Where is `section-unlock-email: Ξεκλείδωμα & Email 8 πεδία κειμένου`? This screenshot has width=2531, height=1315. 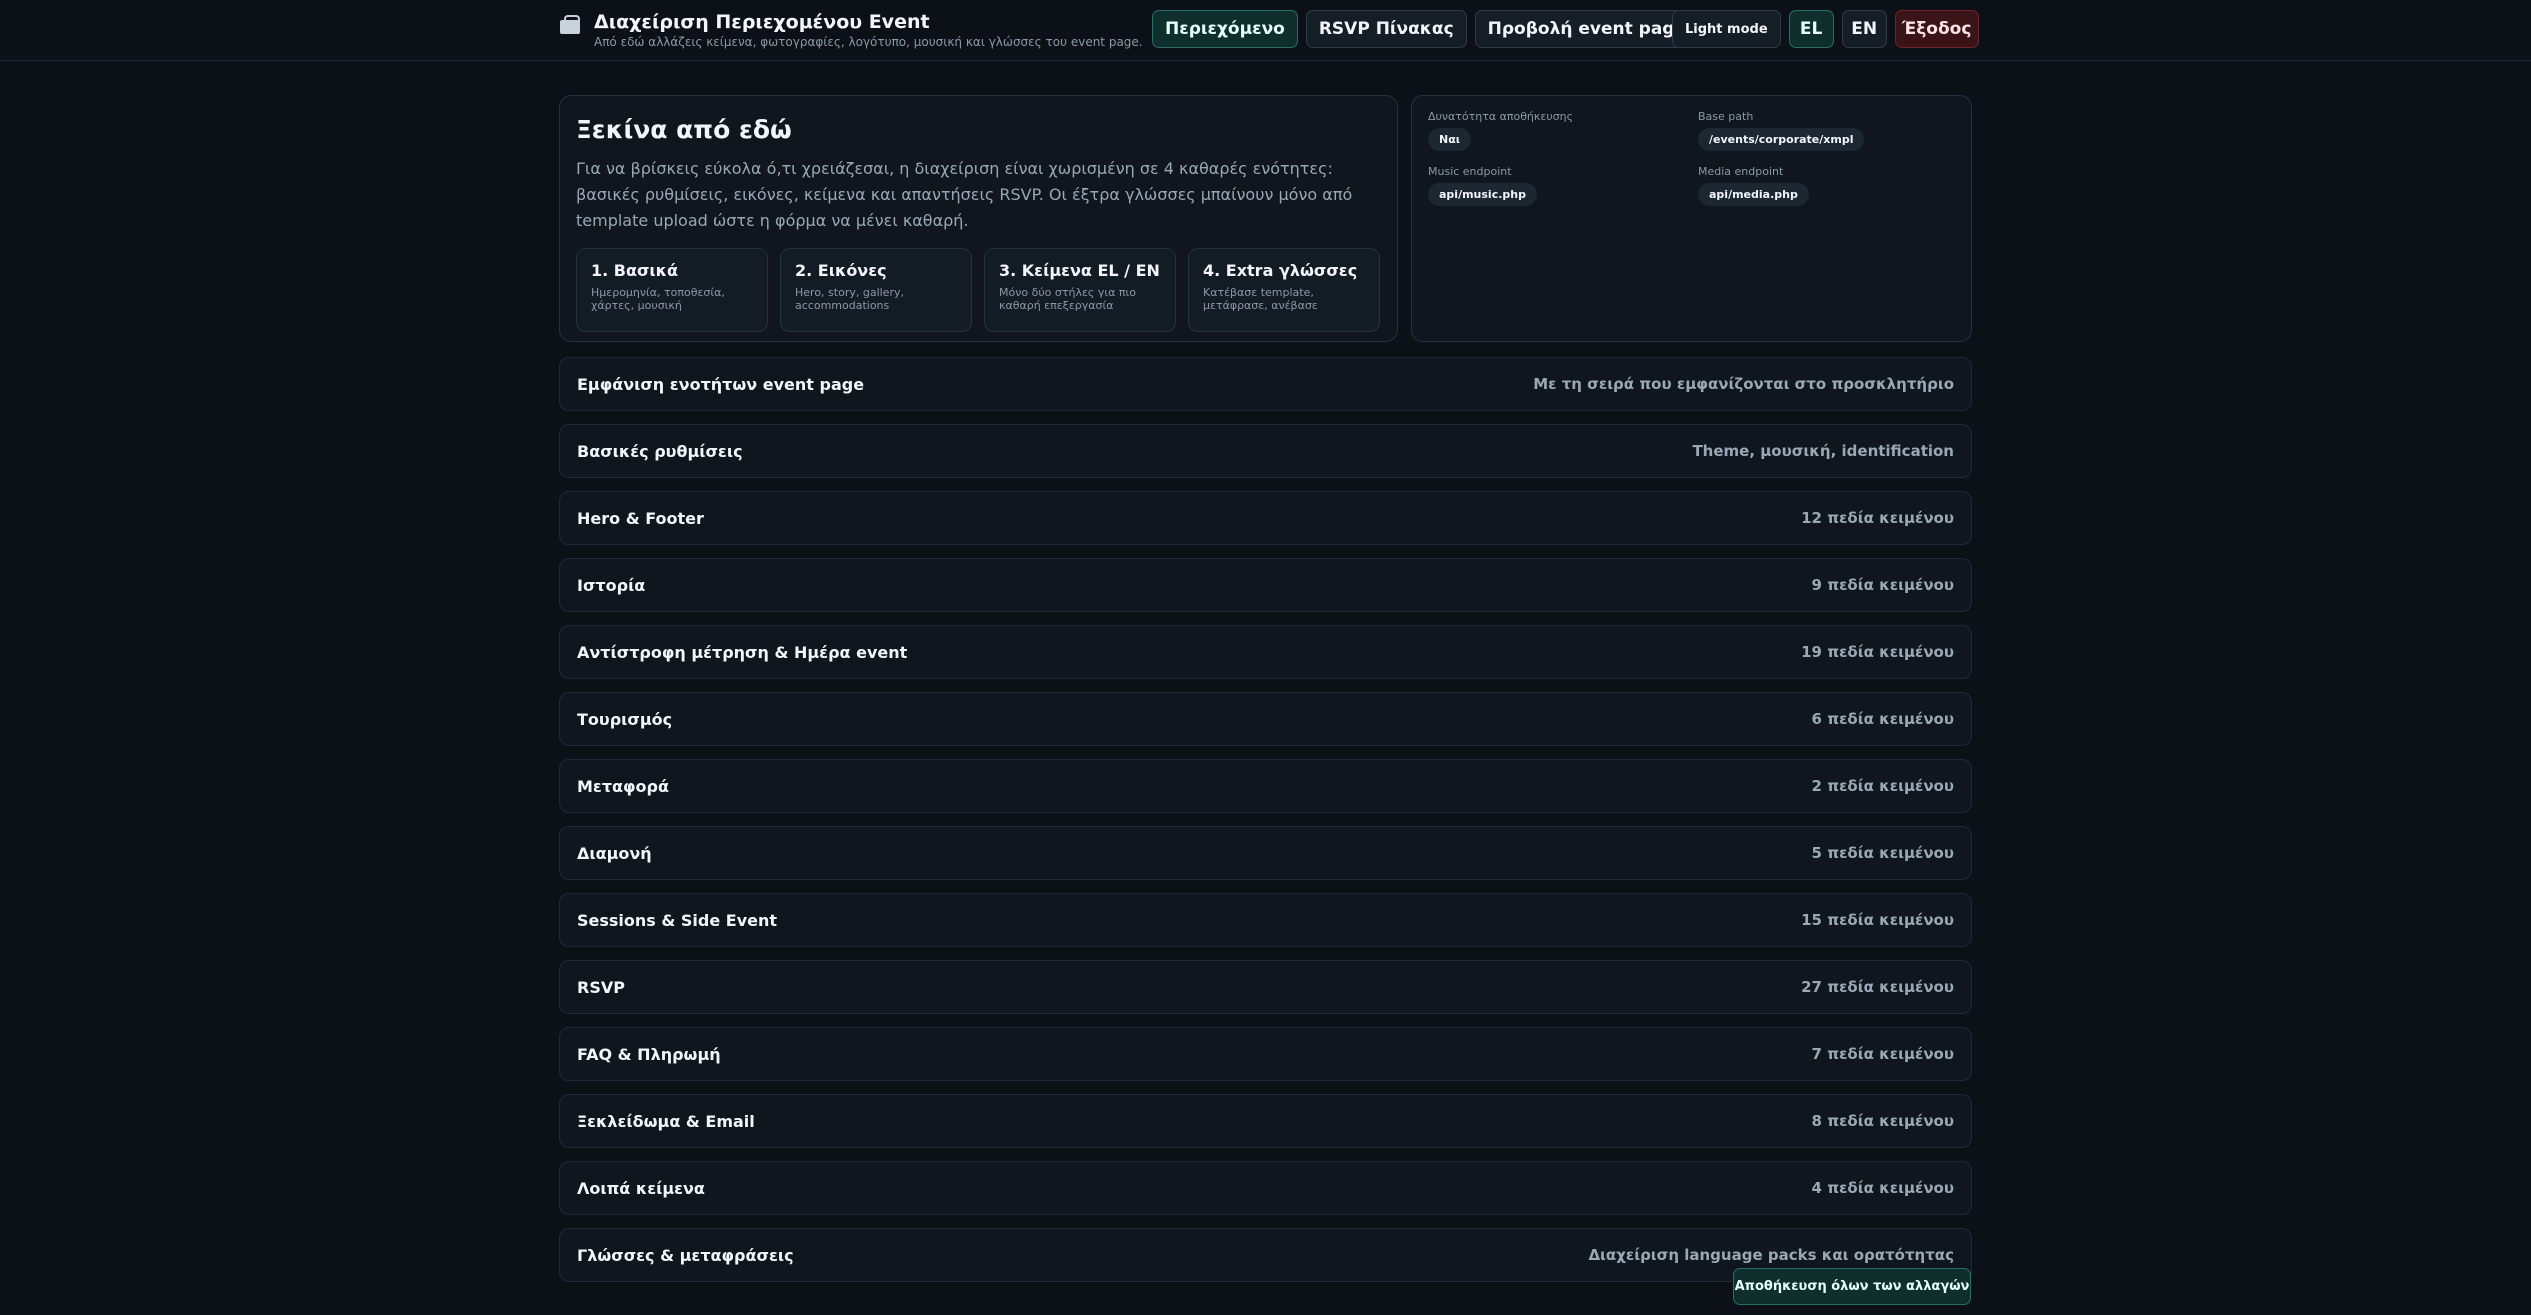 section-unlock-email: Ξεκλείδωμα & Email 8 πεδία κειμένου is located at coordinates (1265, 1121).